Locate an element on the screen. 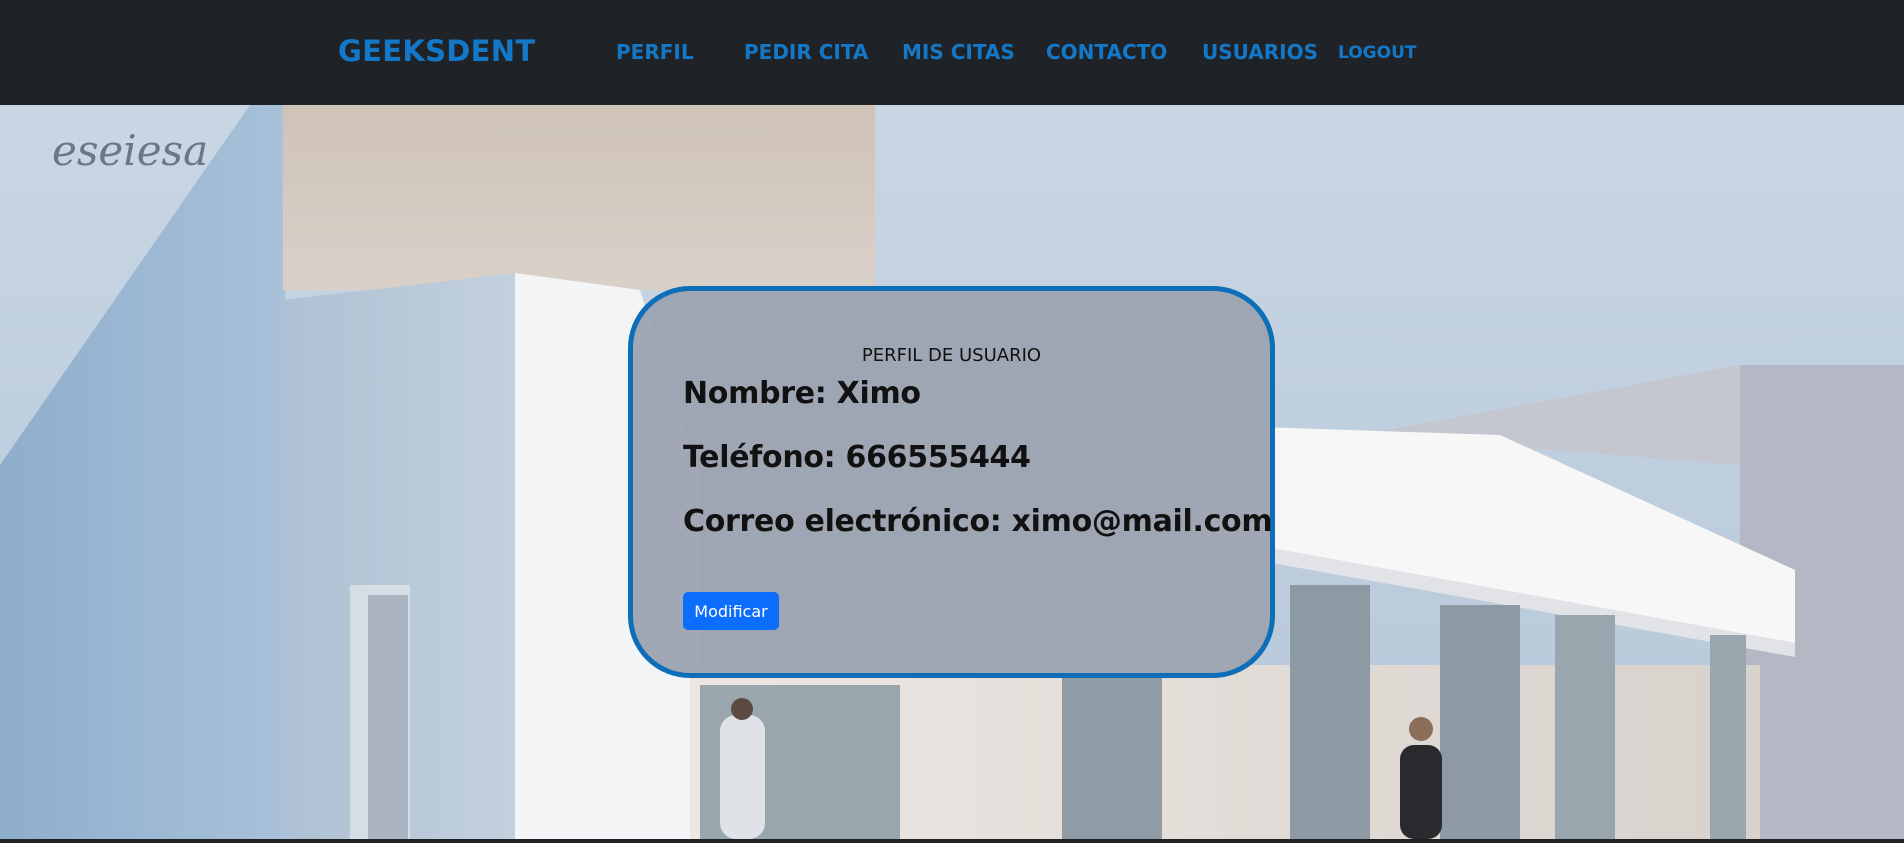  nav-link-logout: LOGOUT is located at coordinates (1377, 53).